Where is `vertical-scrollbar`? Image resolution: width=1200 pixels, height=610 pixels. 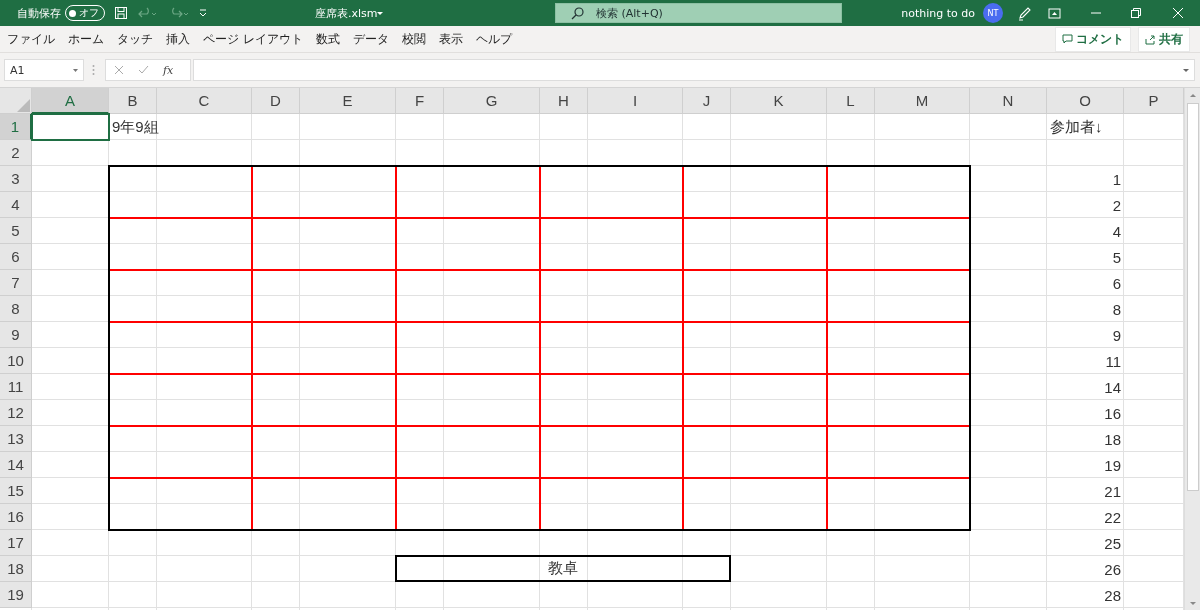 vertical-scrollbar is located at coordinates (1192, 349).